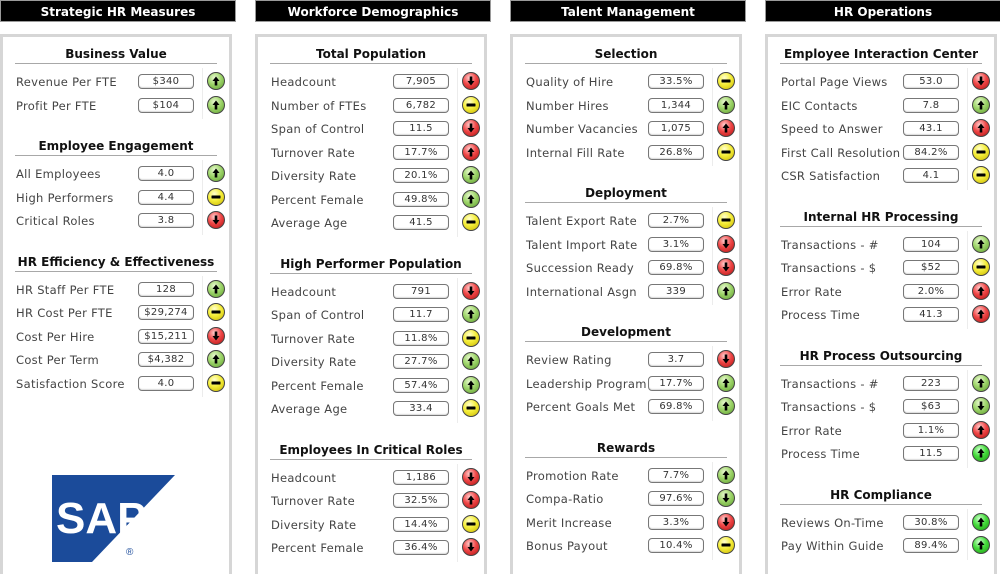 This screenshot has width=1000, height=574. Describe the element at coordinates (421, 500) in the screenshot. I see `metric-value: 32.5%` at that location.